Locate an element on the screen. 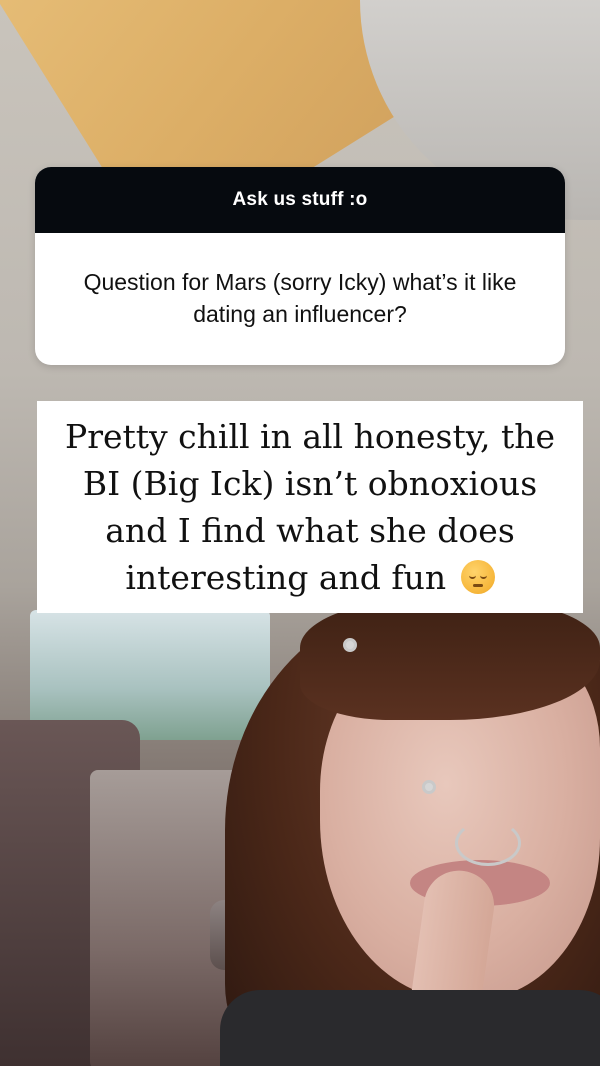 Image resolution: width=600 pixels, height=1066 pixels. eyebrow-piercing is located at coordinates (350, 645).